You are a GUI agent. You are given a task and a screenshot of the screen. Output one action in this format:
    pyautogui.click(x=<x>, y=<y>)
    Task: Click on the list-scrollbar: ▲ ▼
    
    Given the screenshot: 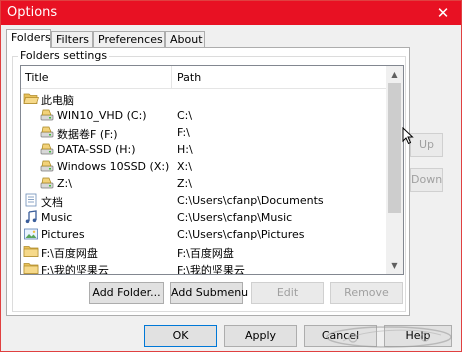 What is the action you would take?
    pyautogui.click(x=394, y=170)
    